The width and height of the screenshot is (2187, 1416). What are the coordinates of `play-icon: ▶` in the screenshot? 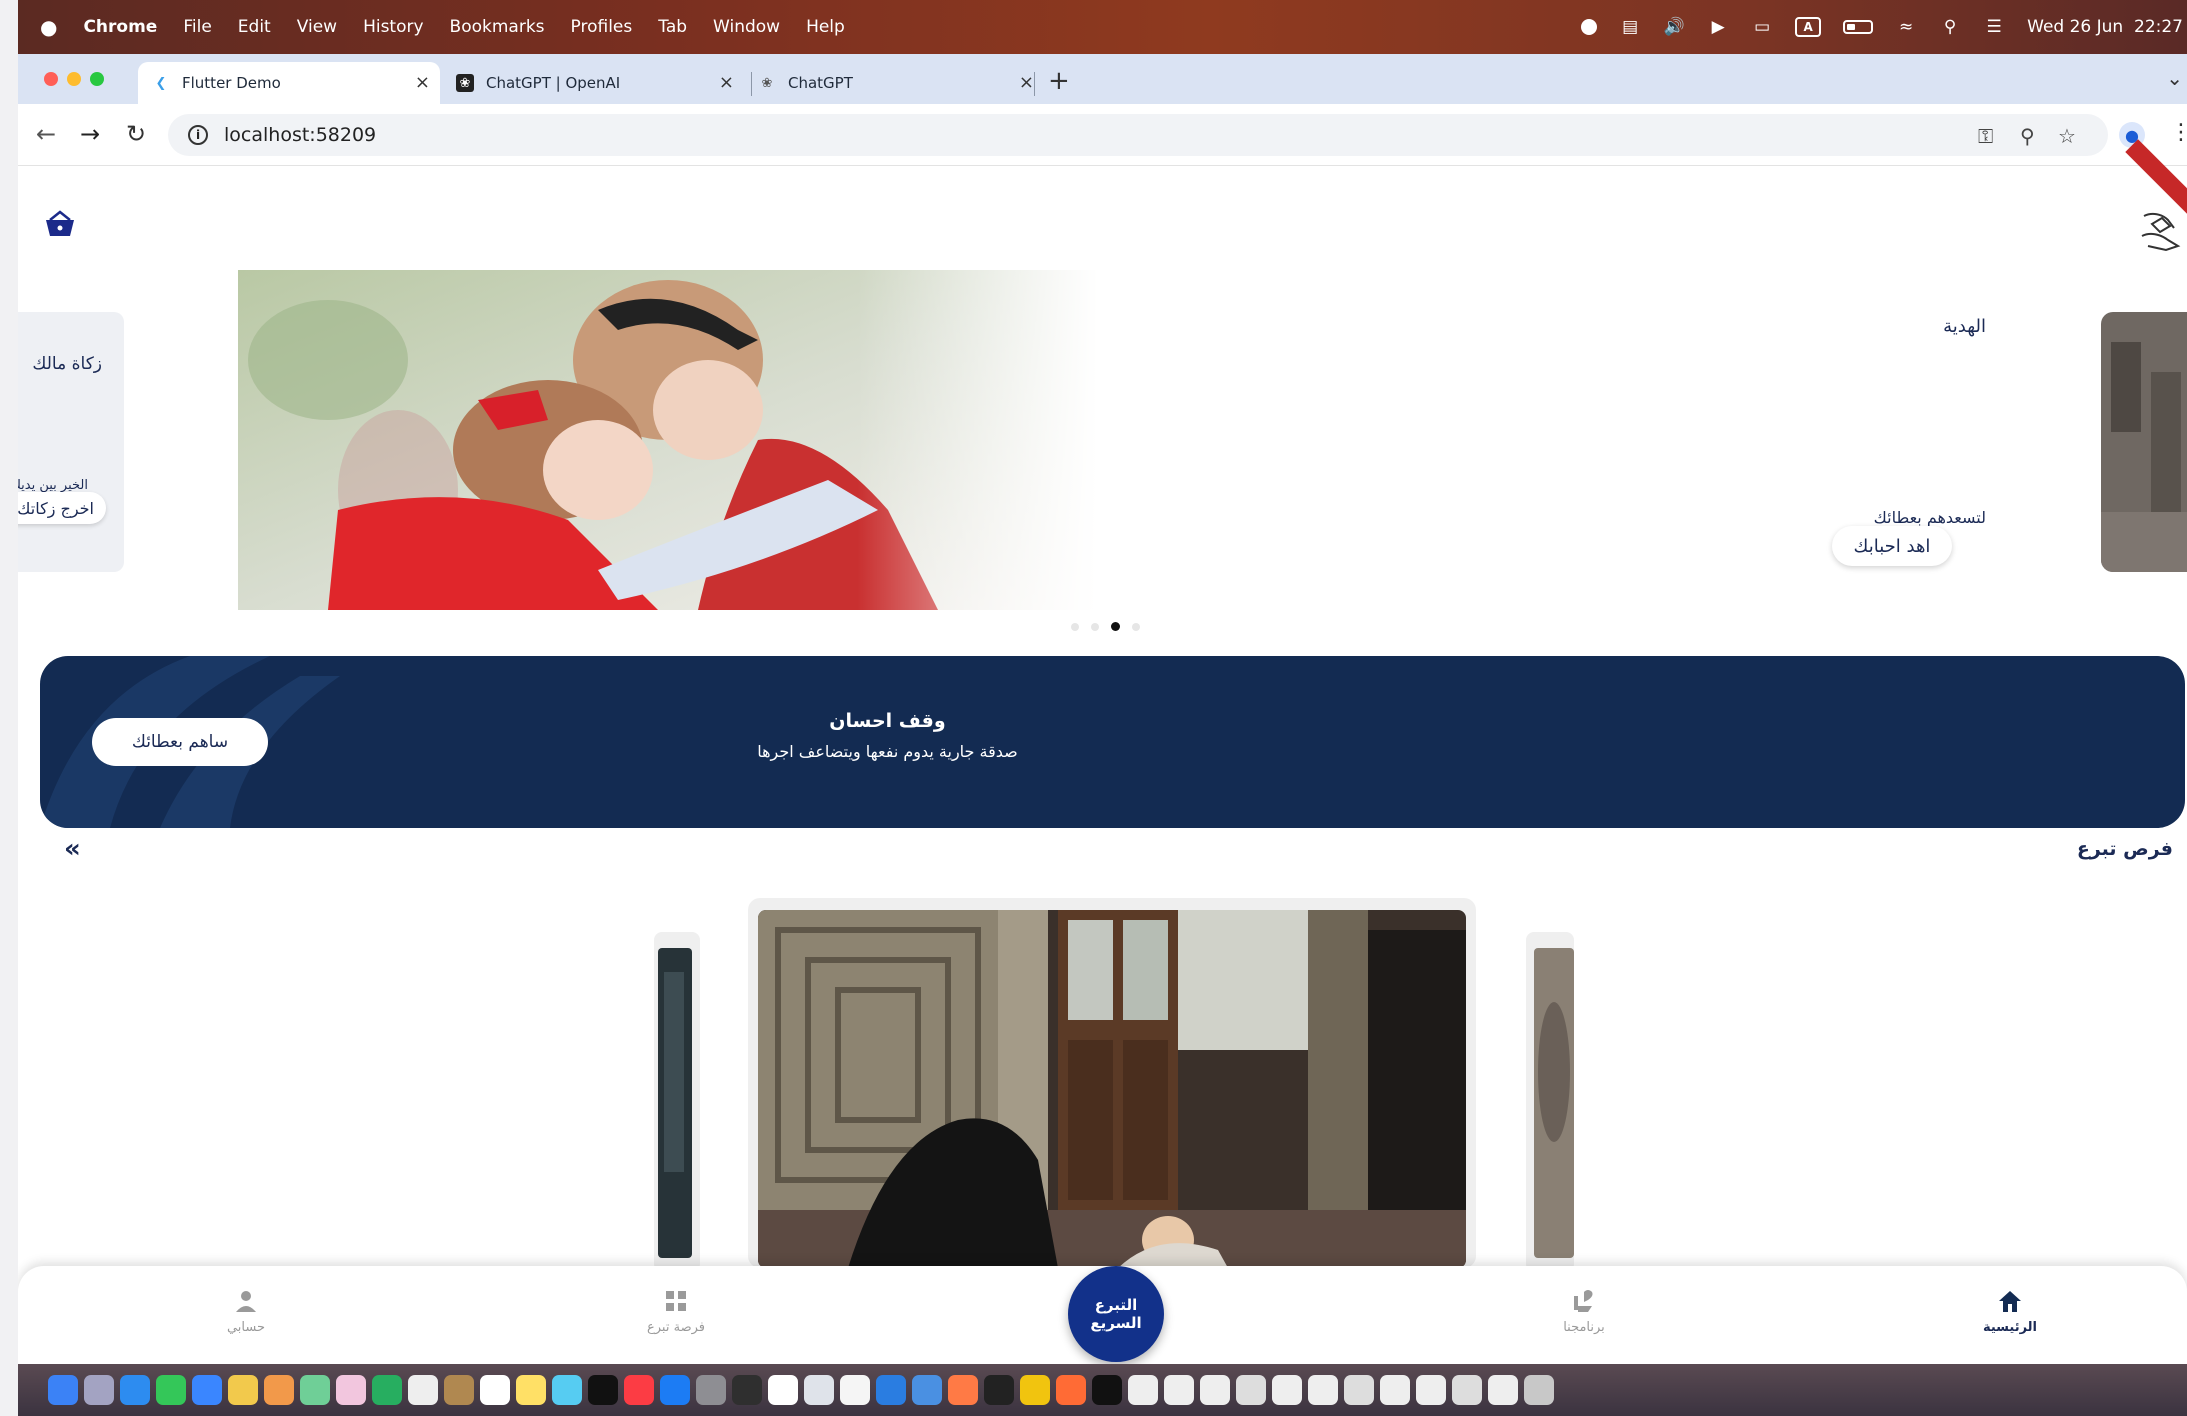 It's located at (1718, 27).